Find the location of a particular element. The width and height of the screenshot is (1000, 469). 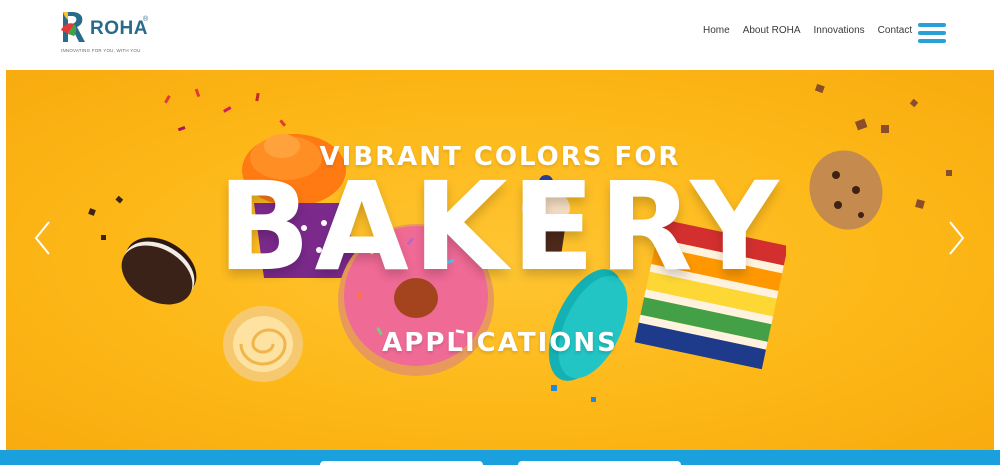

slider-prev-button is located at coordinates (42, 238).